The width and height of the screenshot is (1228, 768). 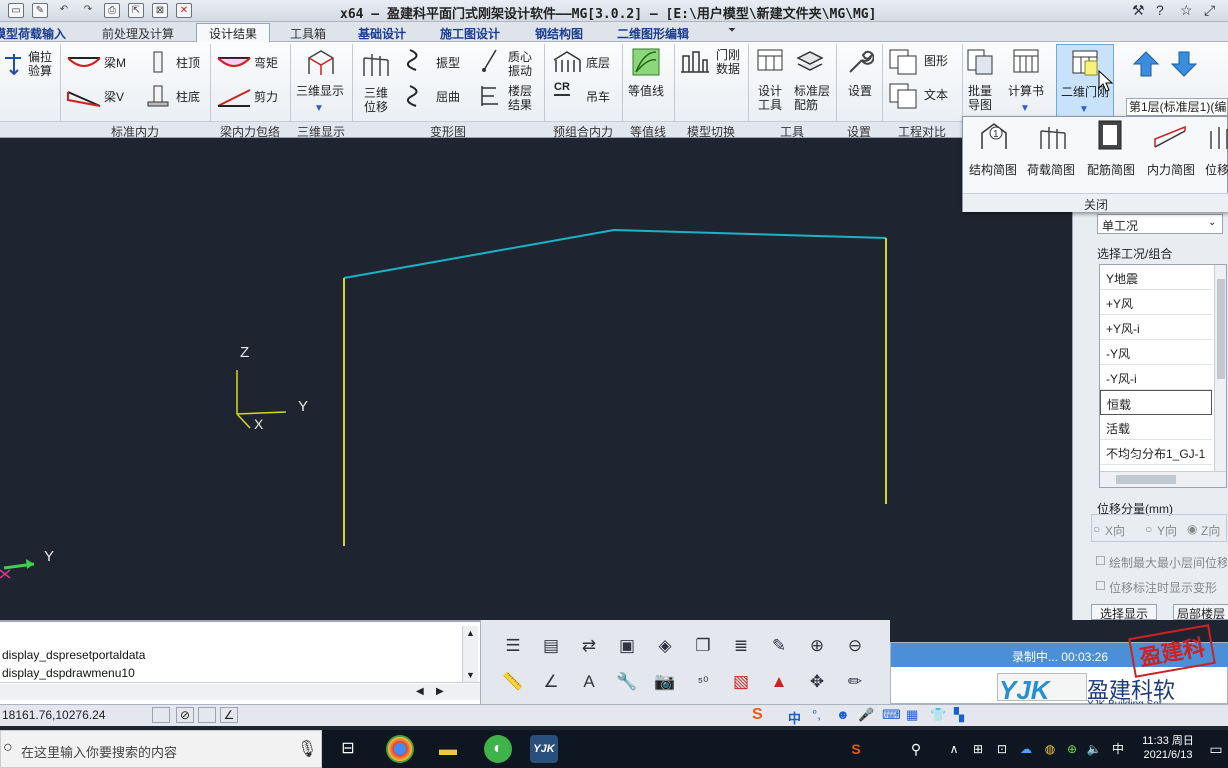 What do you see at coordinates (1177, 107) in the screenshot?
I see `floor-select: 第1层(标准层1)(编` at bounding box center [1177, 107].